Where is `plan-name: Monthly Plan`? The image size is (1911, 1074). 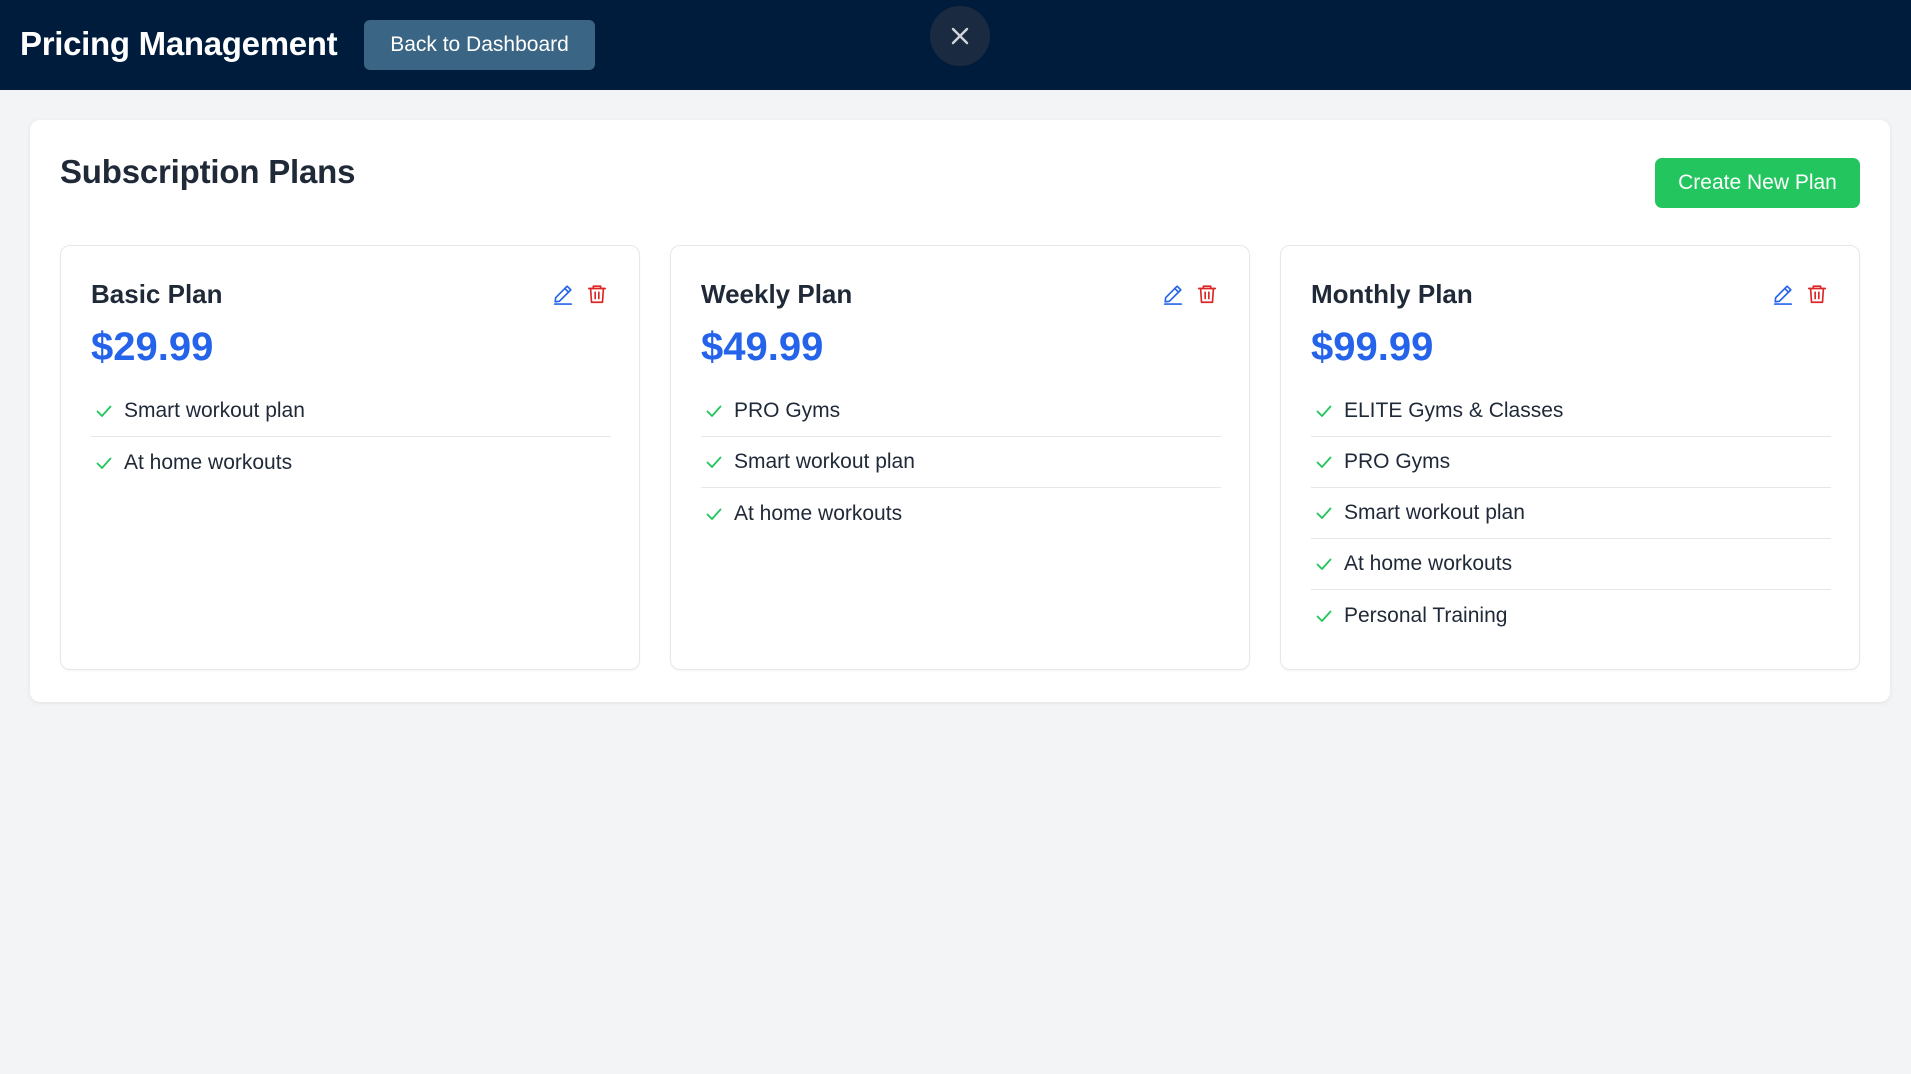
plan-name: Monthly Plan is located at coordinates (1392, 294).